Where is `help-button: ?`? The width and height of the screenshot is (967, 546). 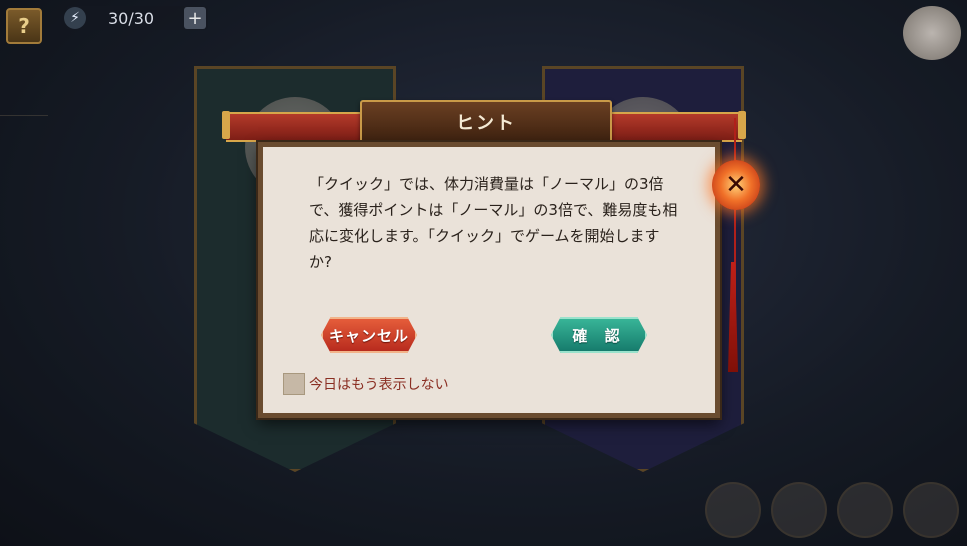 help-button: ? is located at coordinates (24, 26).